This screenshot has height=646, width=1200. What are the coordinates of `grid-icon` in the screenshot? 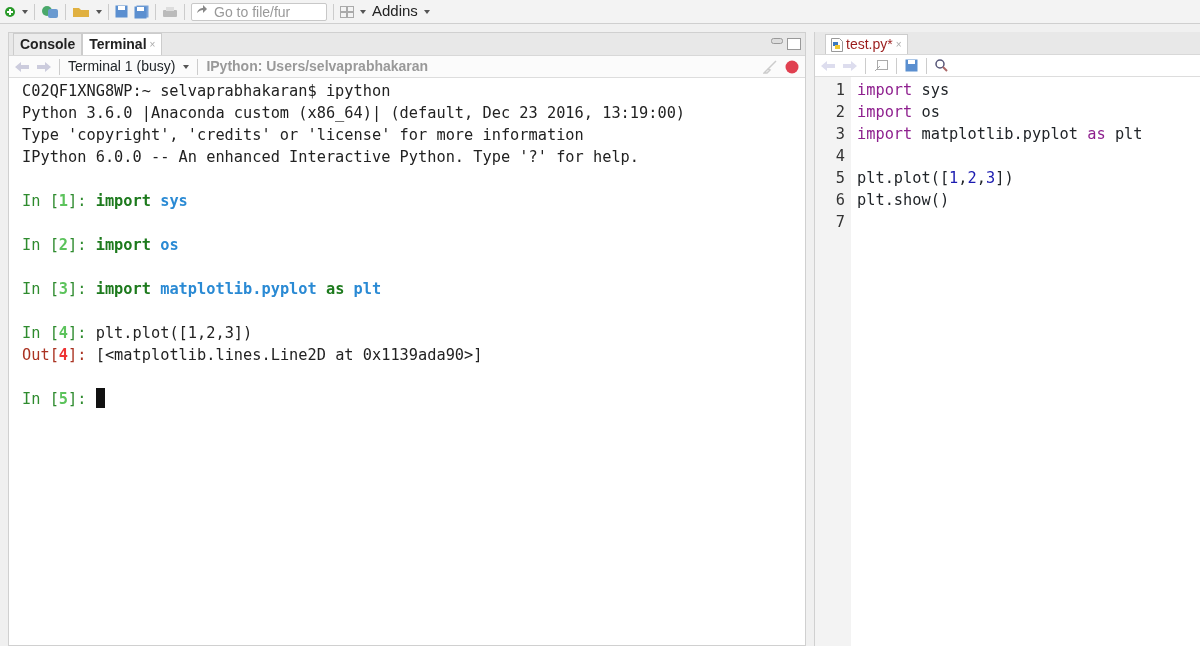 It's located at (347, 11).